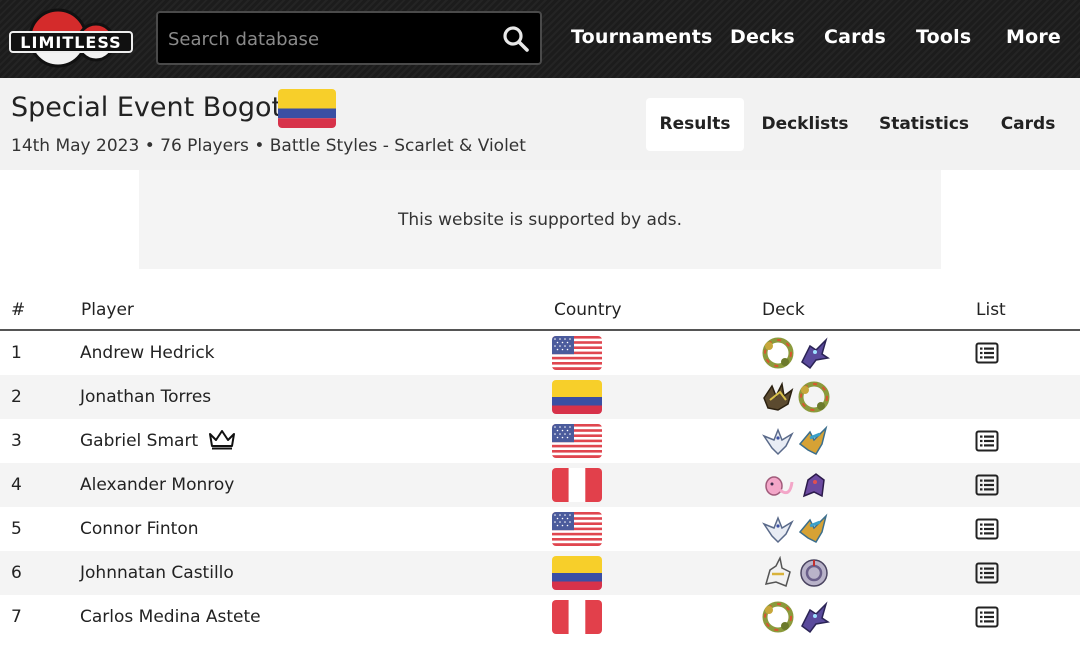 Image resolution: width=1080 pixels, height=645 pixels. I want to click on tab-statistics: Statistics, so click(924, 124).